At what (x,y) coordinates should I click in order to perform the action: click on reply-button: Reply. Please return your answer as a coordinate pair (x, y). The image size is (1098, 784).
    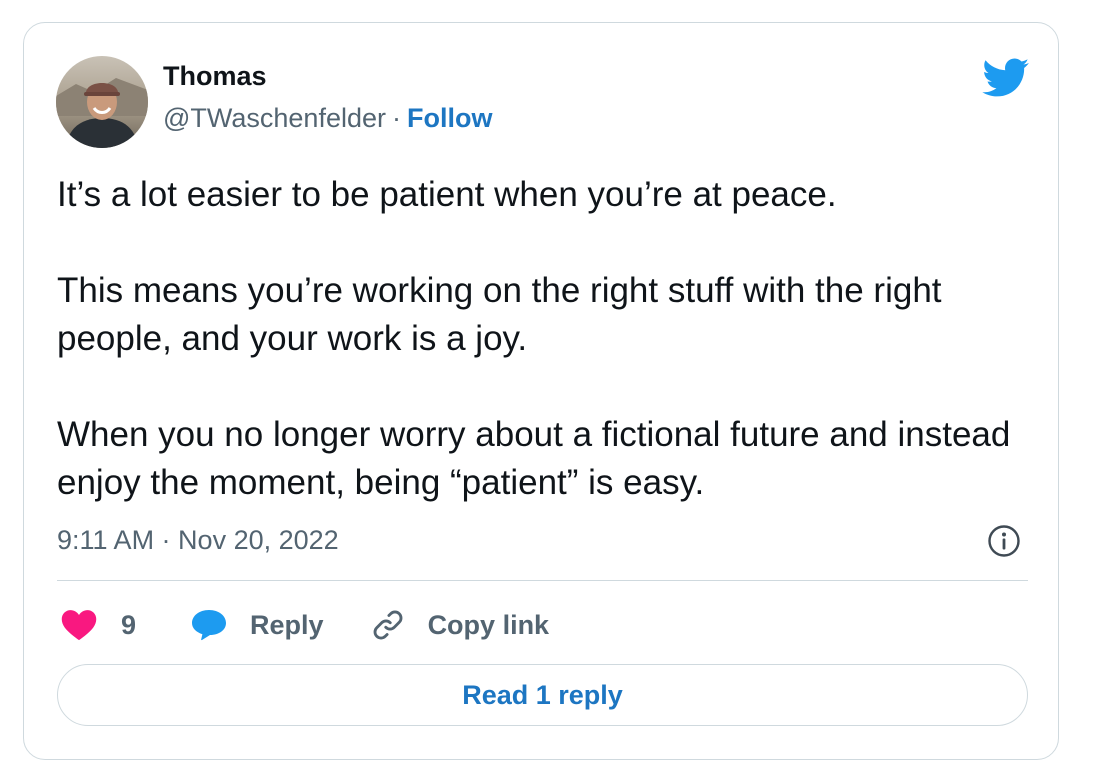
    Looking at the image, I should click on (257, 625).